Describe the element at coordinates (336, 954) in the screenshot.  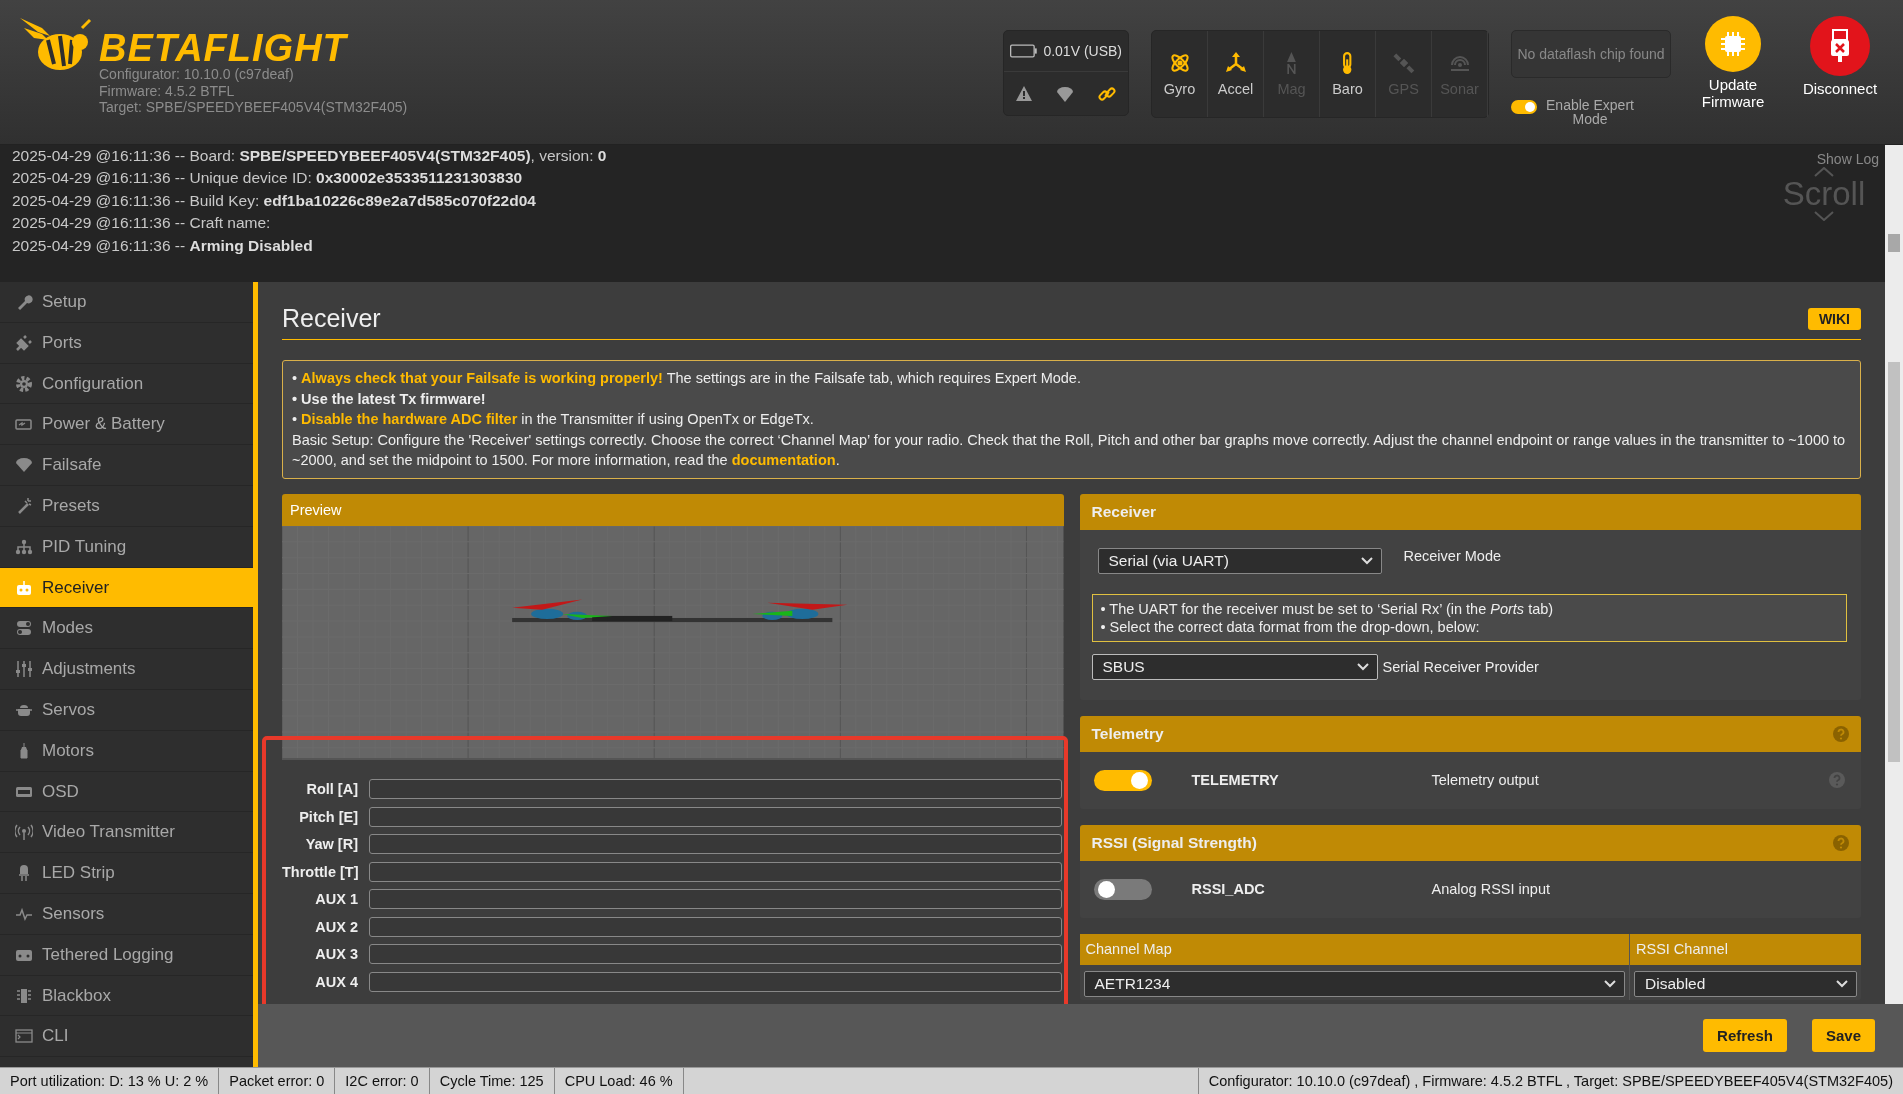
I see `channel-label: AUX 3` at that location.